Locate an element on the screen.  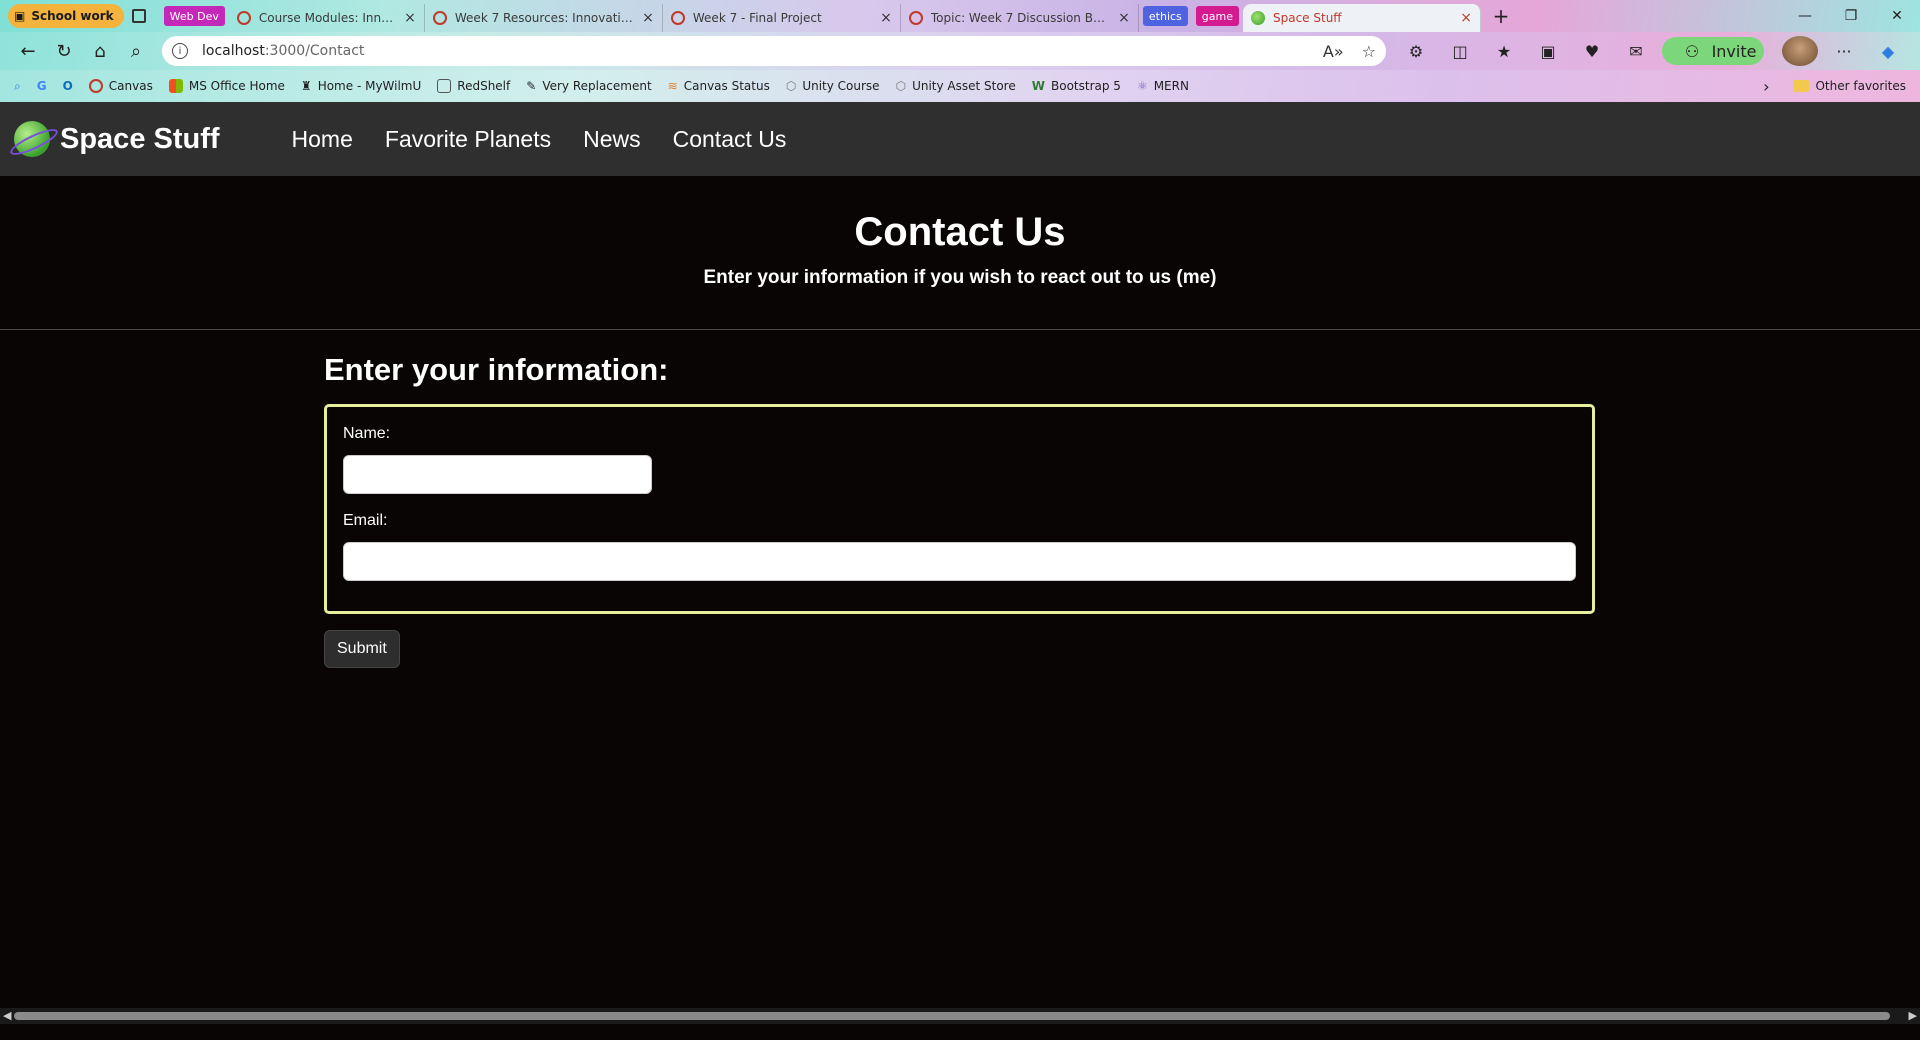
browser-tab: Week 7 - Final Project × is located at coordinates (782, 18).